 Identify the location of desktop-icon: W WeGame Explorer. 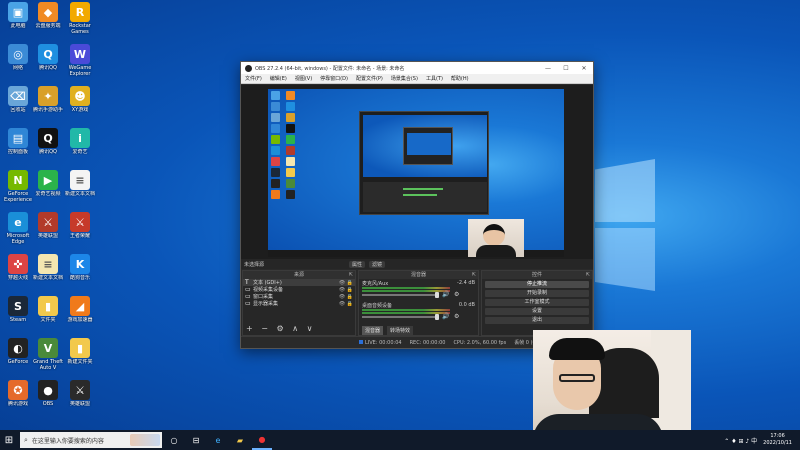
(80, 60).